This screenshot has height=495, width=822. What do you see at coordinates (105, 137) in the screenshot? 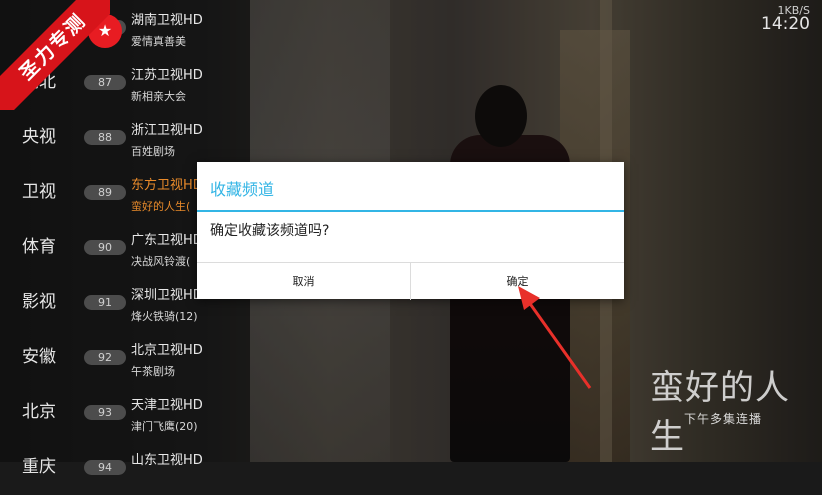
I see `channel-number: 88` at bounding box center [105, 137].